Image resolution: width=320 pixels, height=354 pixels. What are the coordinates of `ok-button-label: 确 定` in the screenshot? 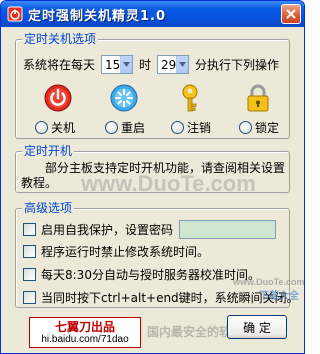 It's located at (257, 327).